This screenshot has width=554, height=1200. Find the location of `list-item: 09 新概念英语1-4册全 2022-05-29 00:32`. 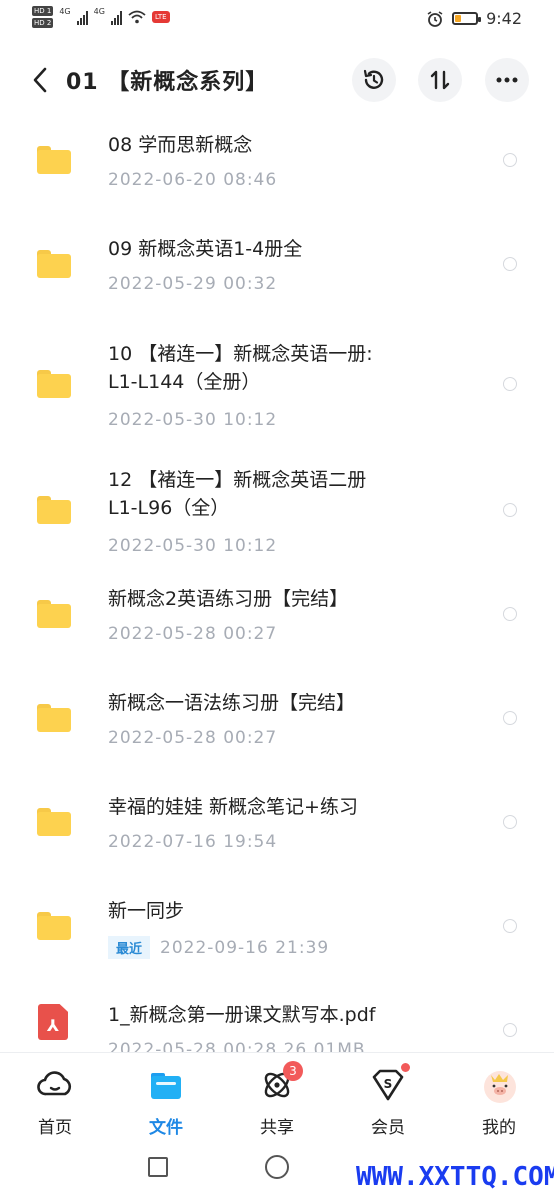

list-item: 09 新概念英语1-4册全 2022-05-29 00:32 is located at coordinates (277, 274).